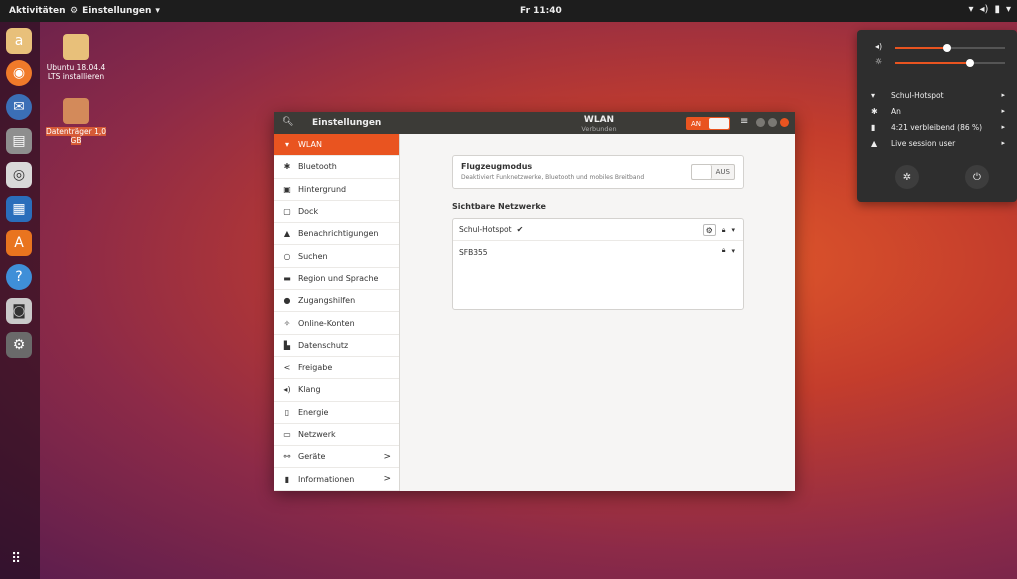 The width and height of the screenshot is (1017, 579). Describe the element at coordinates (19, 277) in the screenshot. I see `help-icon: ?` at that location.